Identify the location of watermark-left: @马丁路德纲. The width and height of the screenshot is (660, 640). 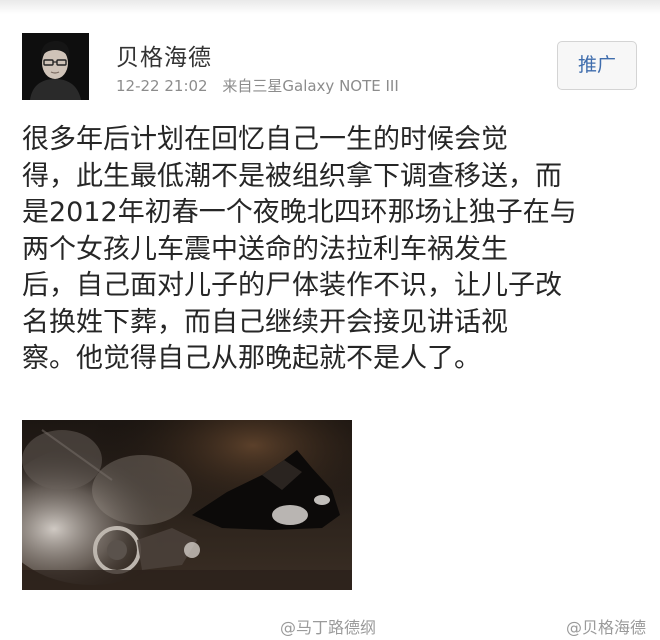
(328, 627).